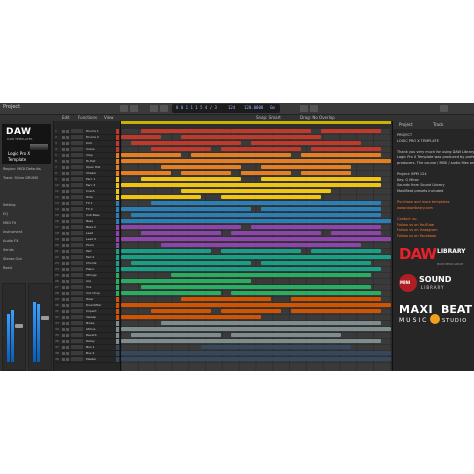  What do you see at coordinates (26, 187) in the screenshot?
I see `inspector-row` at bounding box center [26, 187].